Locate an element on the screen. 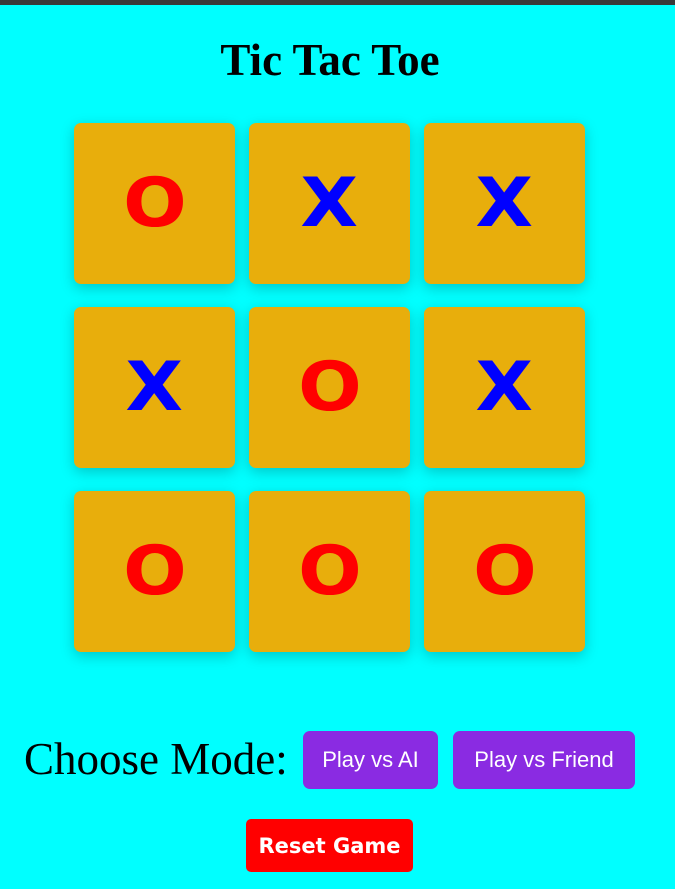  board-cell-4: X is located at coordinates (154, 387).